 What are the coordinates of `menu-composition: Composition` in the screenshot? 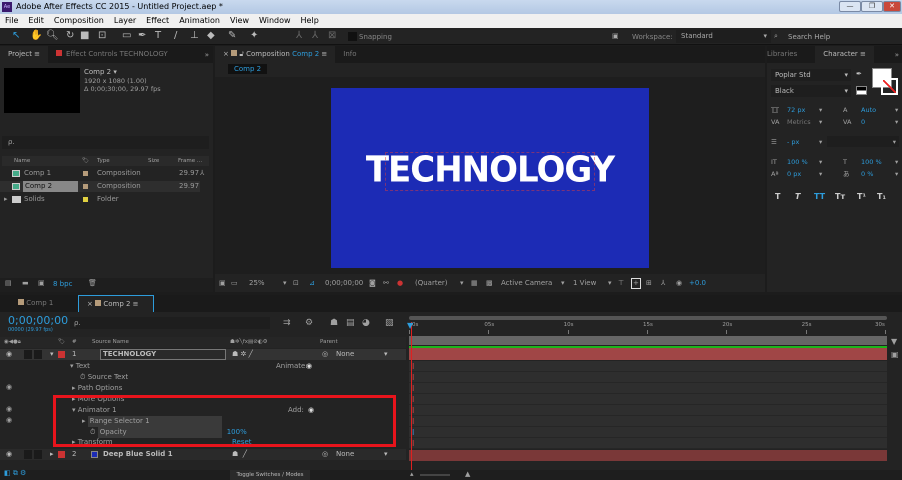 It's located at (79, 21).